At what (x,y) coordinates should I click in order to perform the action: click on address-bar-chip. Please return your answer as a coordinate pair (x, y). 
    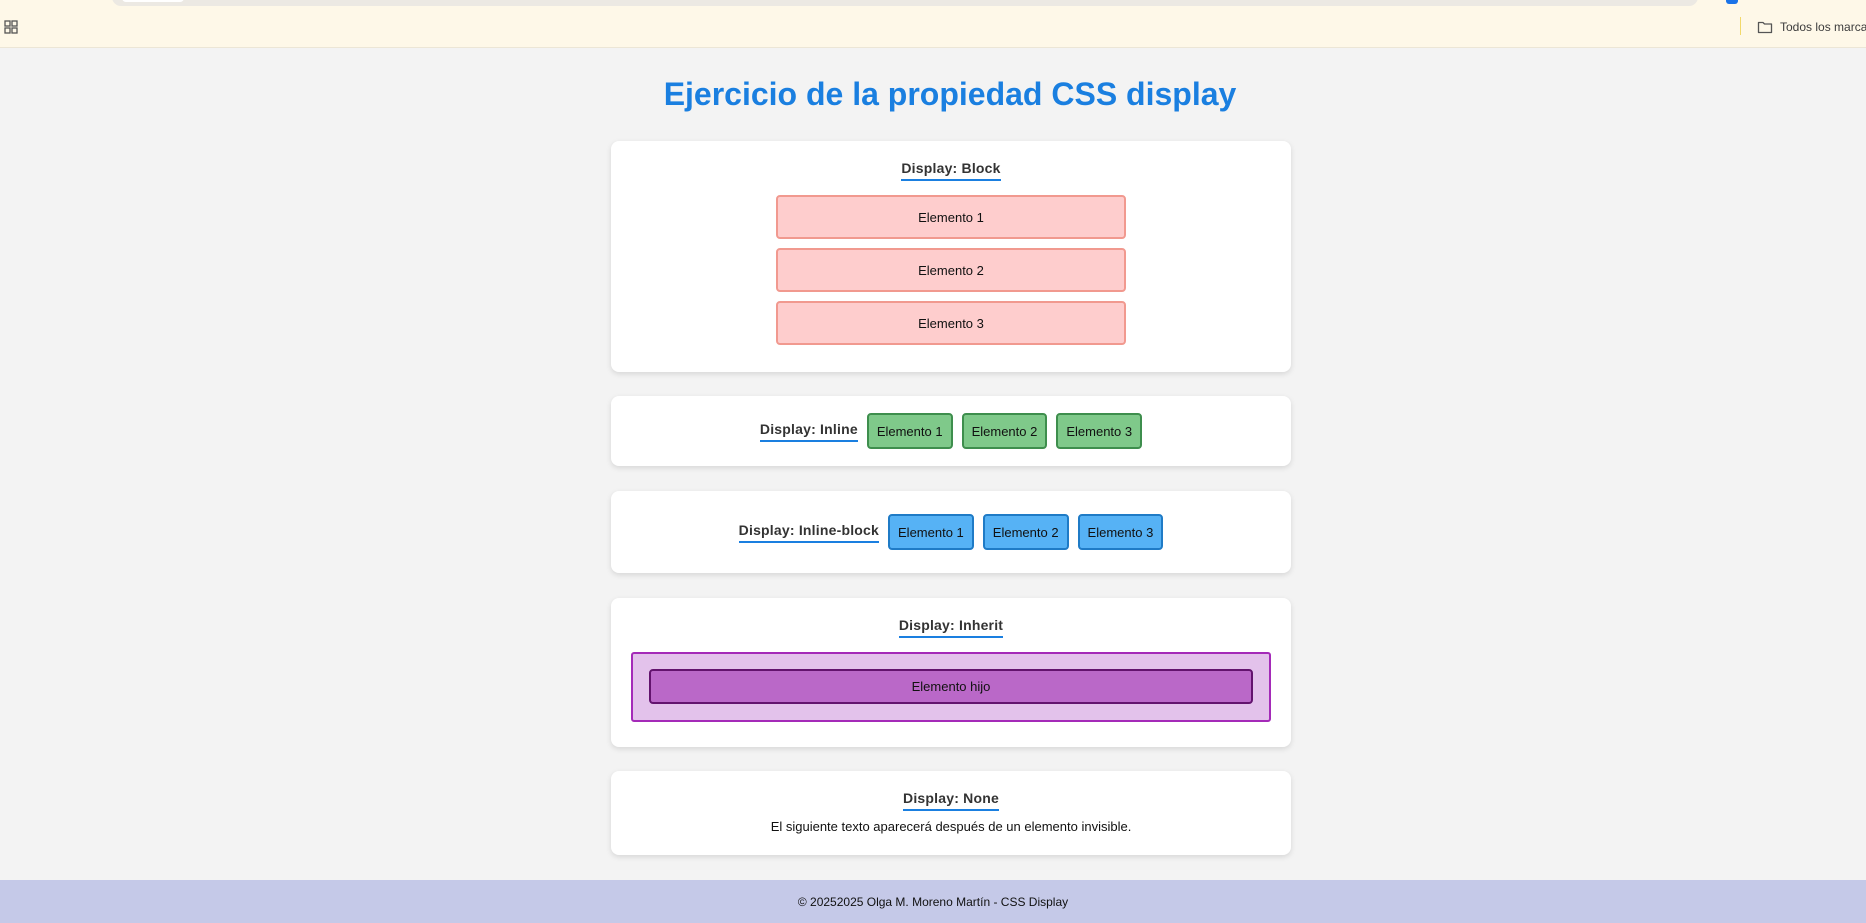
    Looking at the image, I should click on (153, 1).